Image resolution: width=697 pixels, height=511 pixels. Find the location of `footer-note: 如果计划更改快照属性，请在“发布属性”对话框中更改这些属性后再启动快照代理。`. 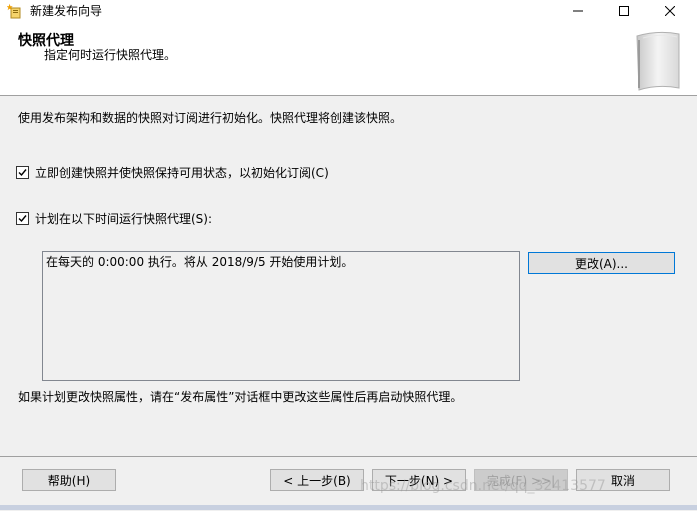

footer-note: 如果计划更改快照属性，请在“发布属性”对话框中更改这些属性后再启动快照代理。 is located at coordinates (240, 397).